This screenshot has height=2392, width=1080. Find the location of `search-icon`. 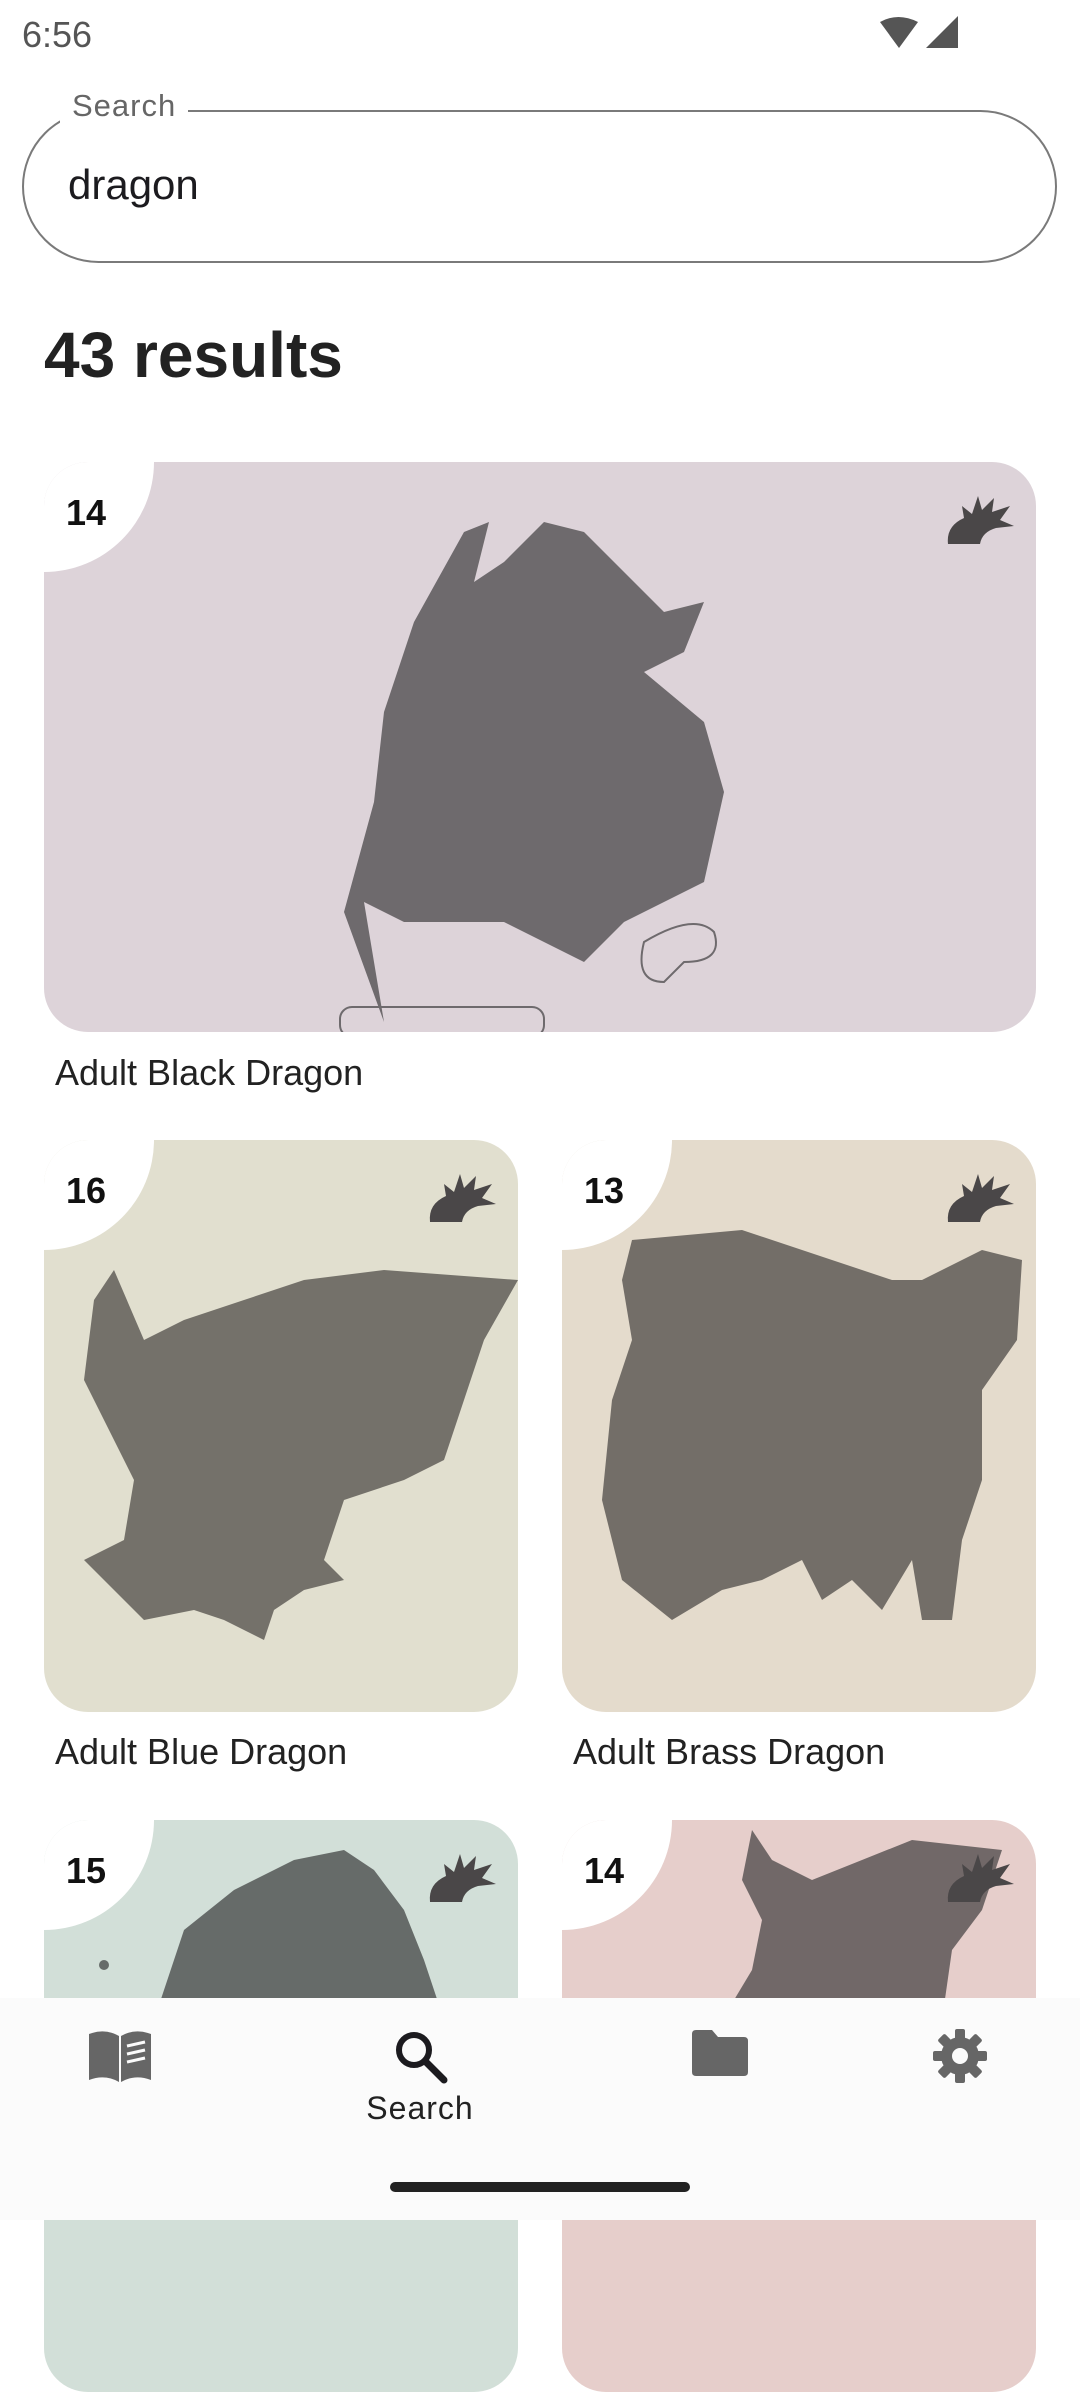

search-icon is located at coordinates (422, 2058).